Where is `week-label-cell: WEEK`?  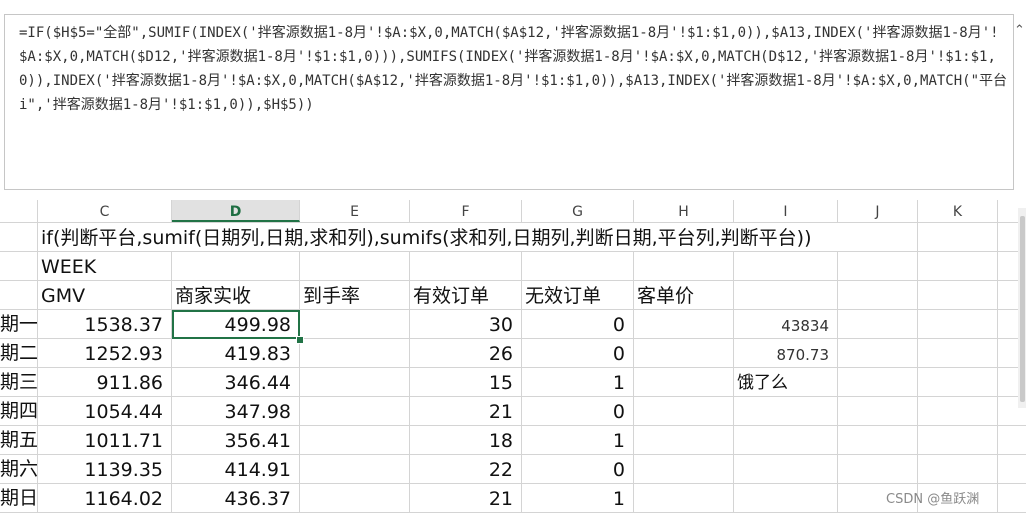 week-label-cell: WEEK is located at coordinates (105, 266).